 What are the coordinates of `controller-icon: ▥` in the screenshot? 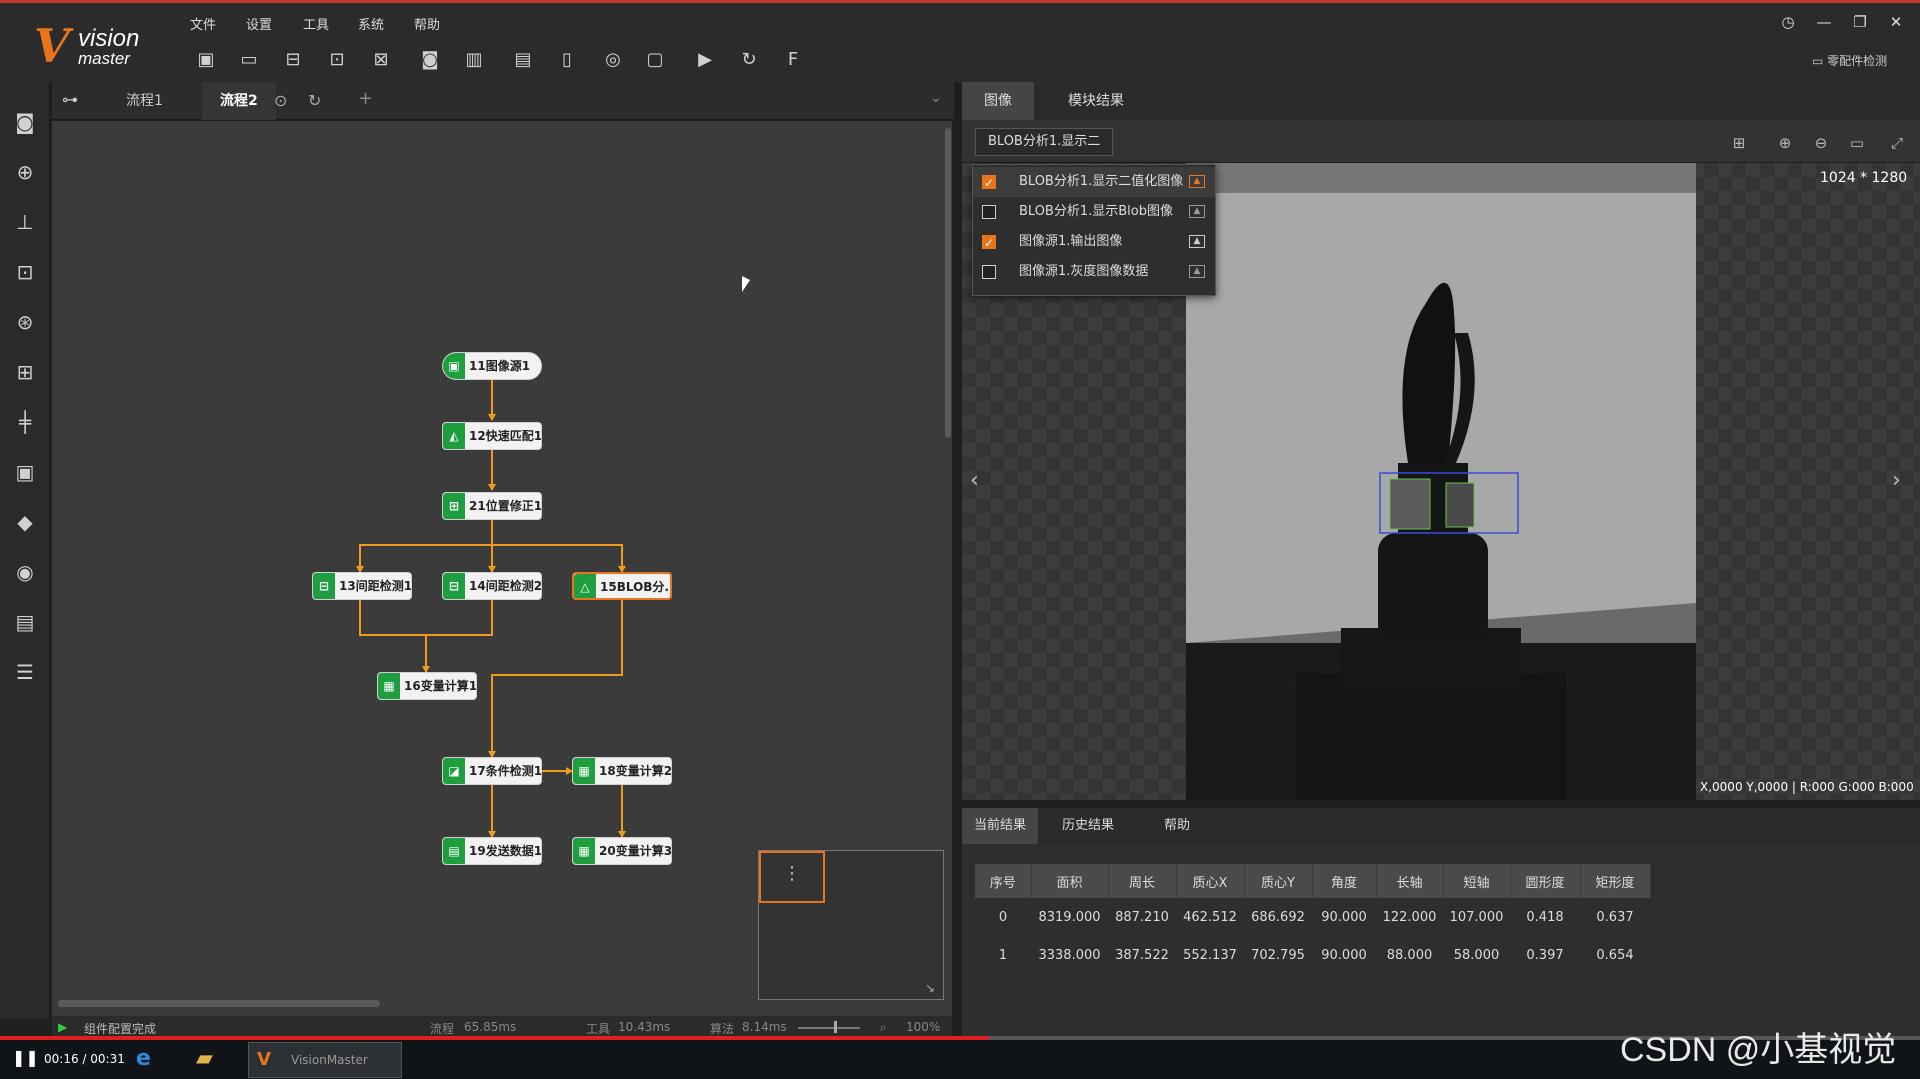 It's located at (474, 60).